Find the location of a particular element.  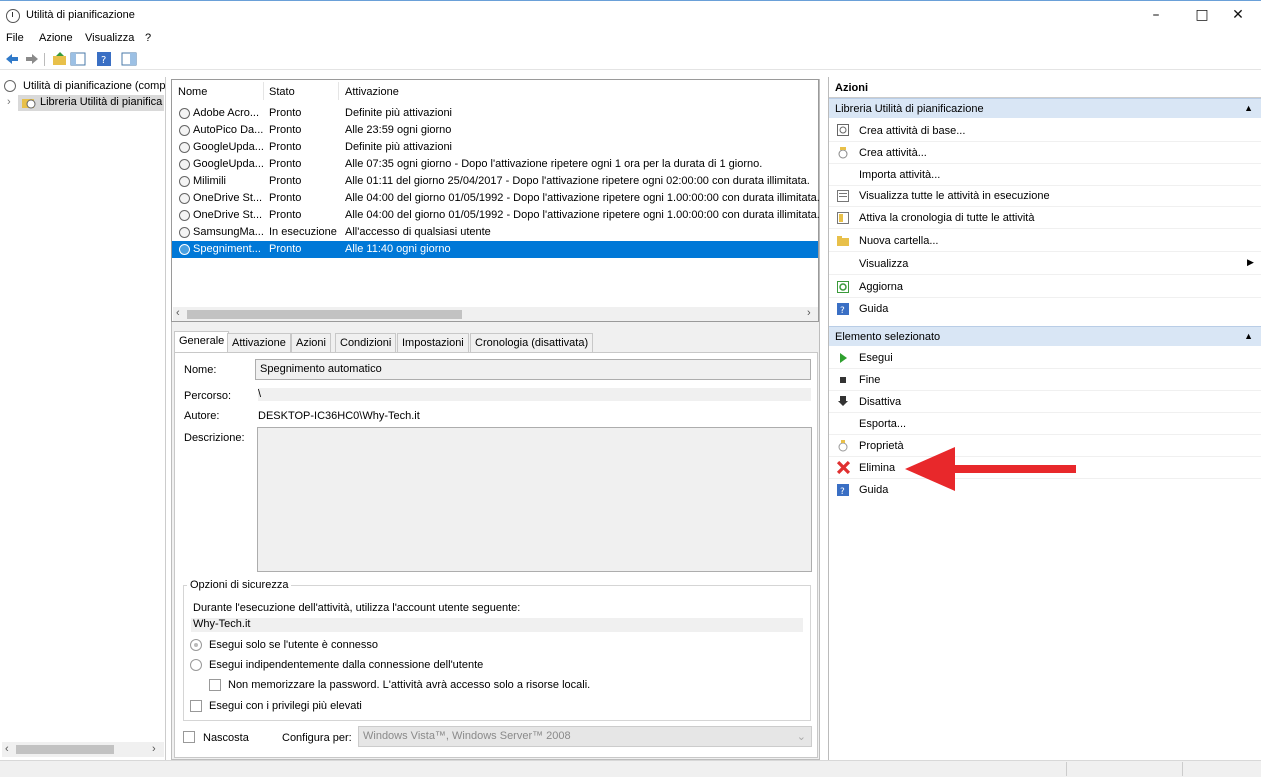

description-field is located at coordinates (534, 499).